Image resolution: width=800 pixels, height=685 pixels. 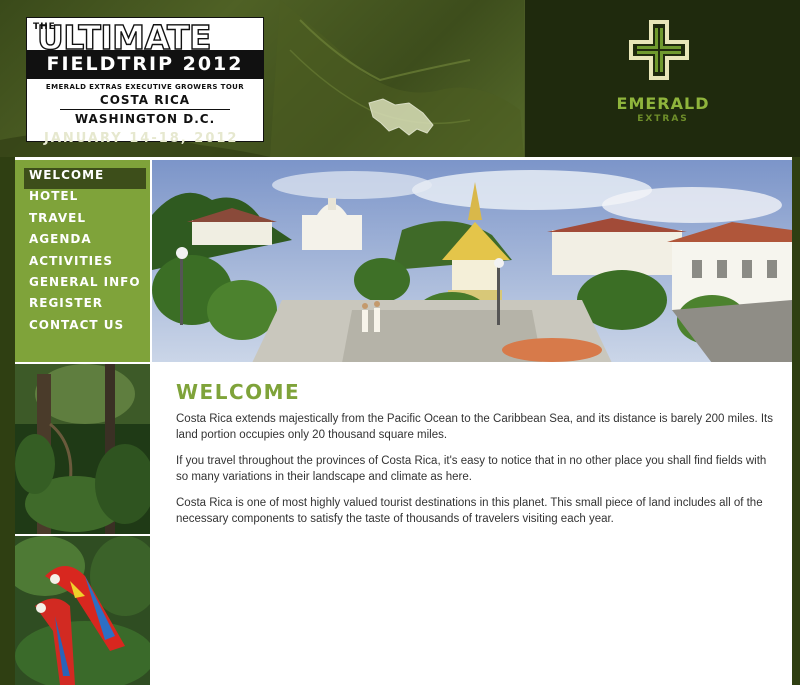 What do you see at coordinates (238, 392) in the screenshot?
I see `page-title: WELCOME` at bounding box center [238, 392].